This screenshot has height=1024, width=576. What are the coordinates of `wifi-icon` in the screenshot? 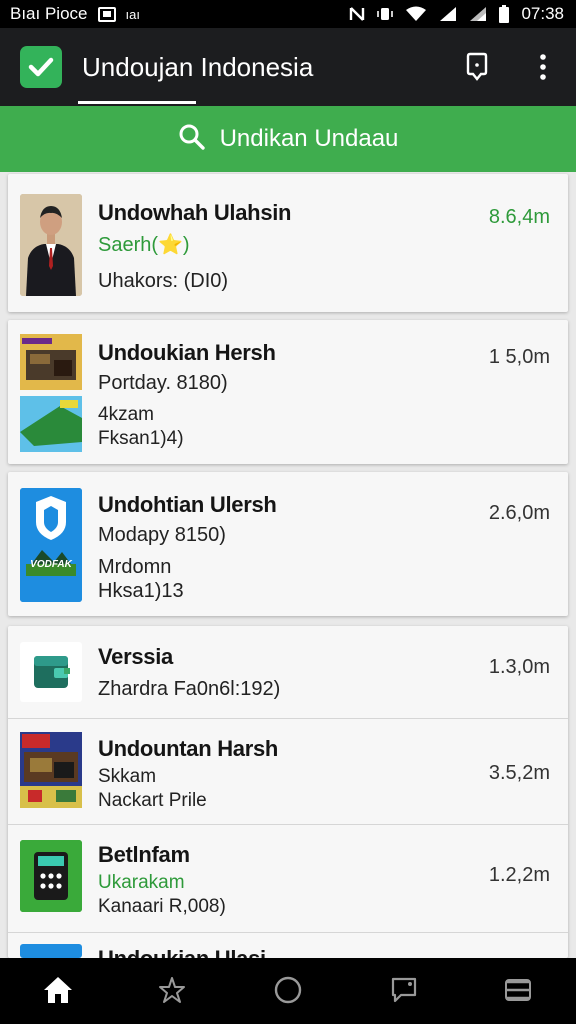 It's located at (416, 14).